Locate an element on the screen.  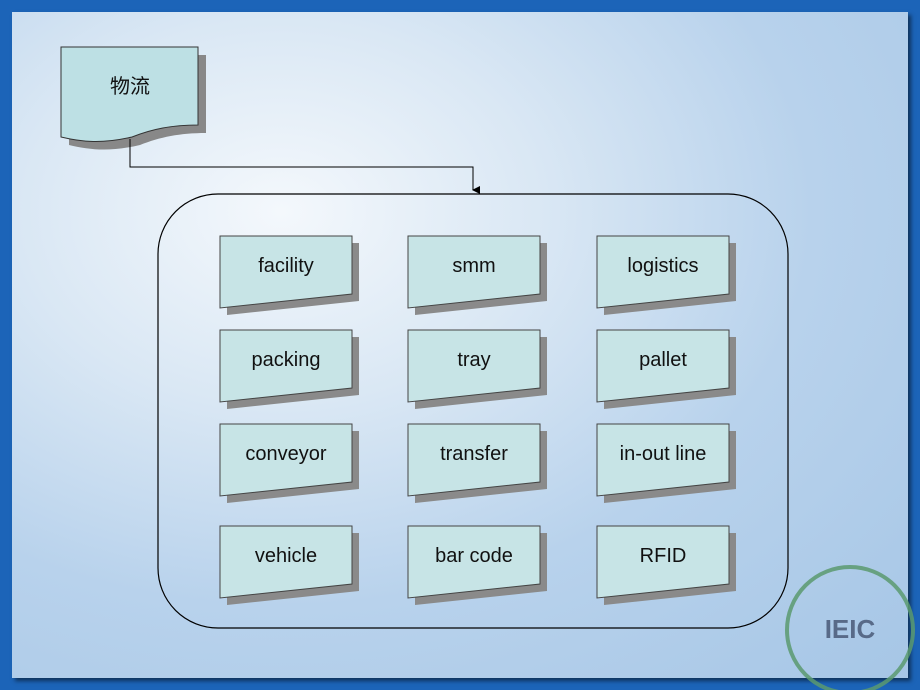
item-label: packing is located at coordinates (286, 360).